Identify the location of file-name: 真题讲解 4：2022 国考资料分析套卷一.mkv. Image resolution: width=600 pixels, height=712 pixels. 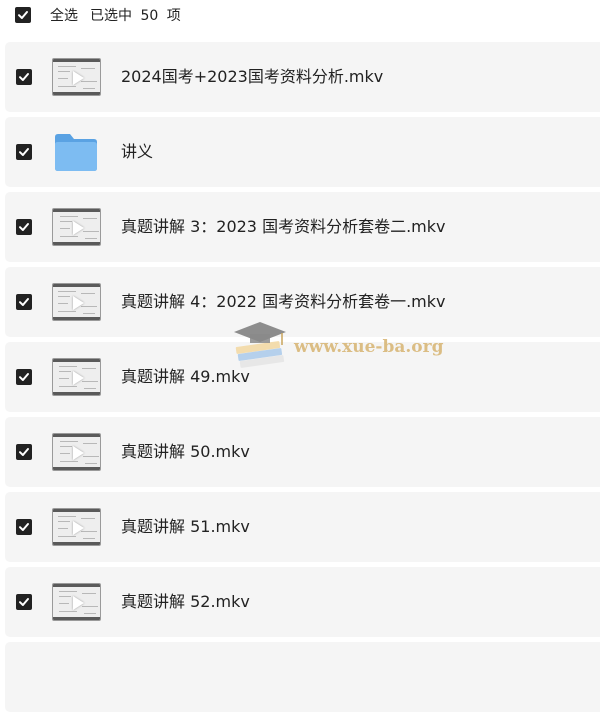
(283, 302).